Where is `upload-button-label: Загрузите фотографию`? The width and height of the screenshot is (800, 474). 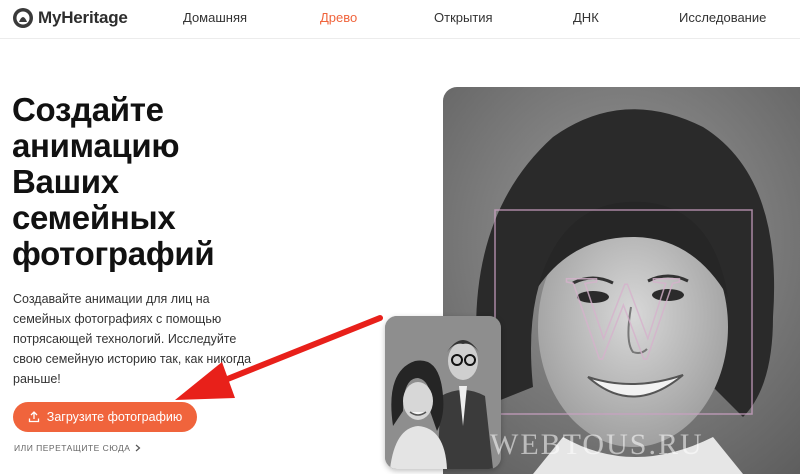
upload-button-label: Загрузите фотографию is located at coordinates (114, 417).